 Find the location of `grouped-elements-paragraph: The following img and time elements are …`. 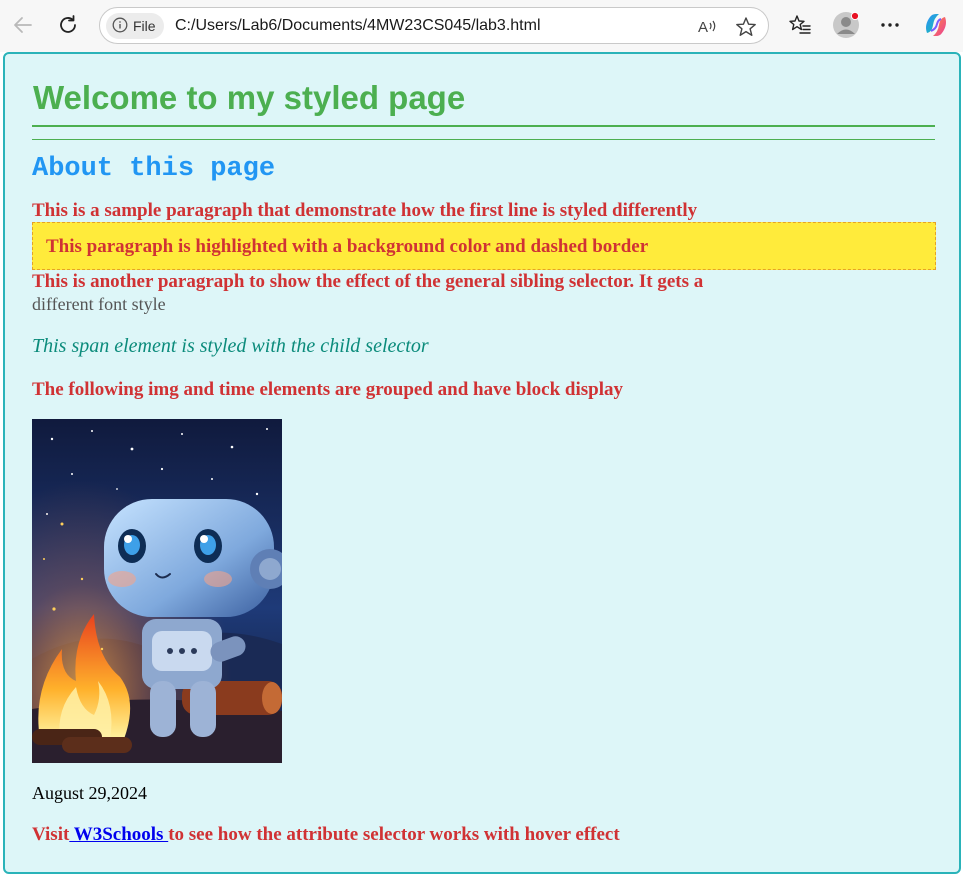

grouped-elements-paragraph: The following img and time elements are … is located at coordinates (327, 389).